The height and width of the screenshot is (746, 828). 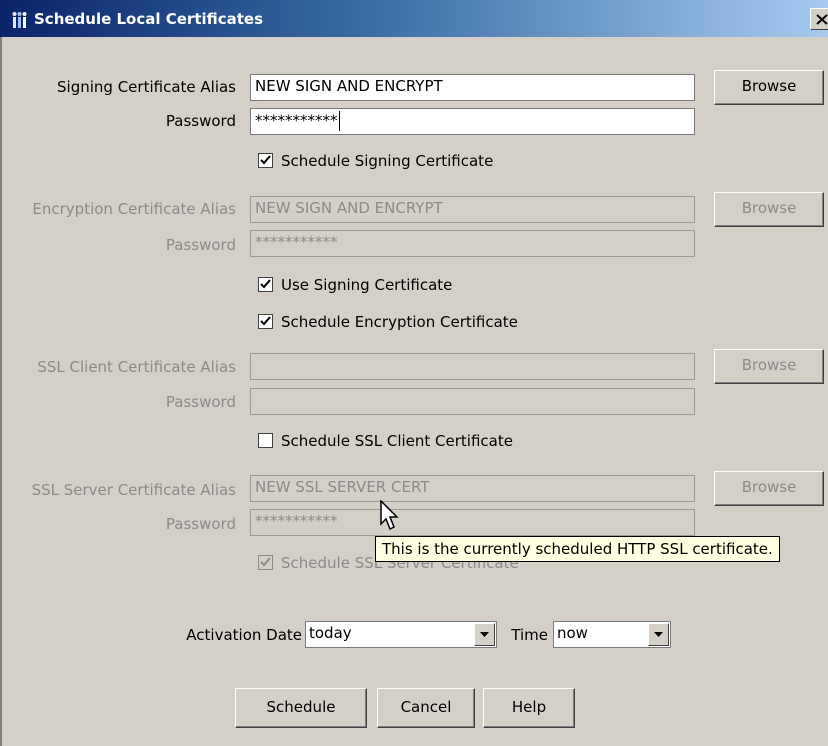 I want to click on activation-date-label: Activation Date, so click(x=244, y=635).